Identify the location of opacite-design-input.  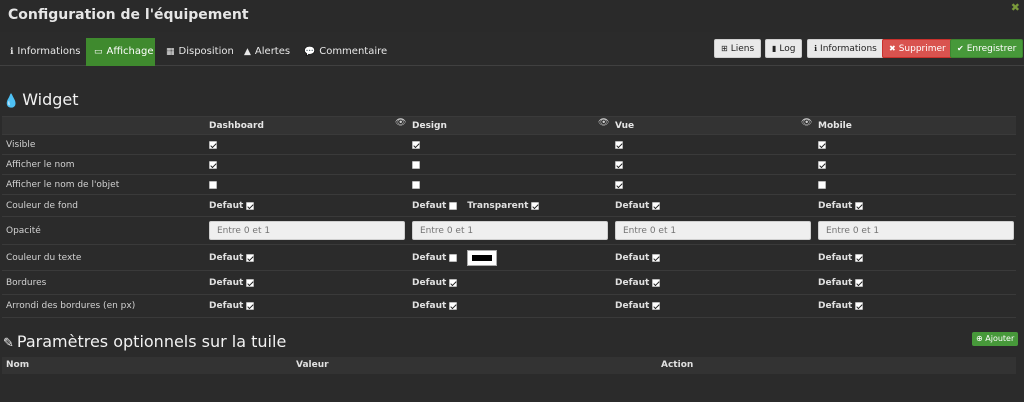
(510, 230).